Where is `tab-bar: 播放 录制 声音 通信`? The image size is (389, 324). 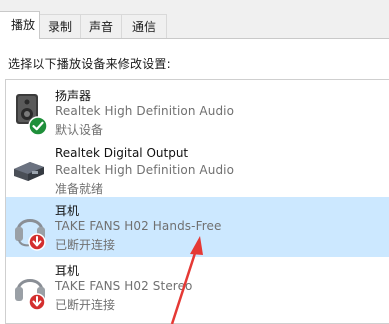 tab-bar: 播放 录制 声音 通信 is located at coordinates (194, 19).